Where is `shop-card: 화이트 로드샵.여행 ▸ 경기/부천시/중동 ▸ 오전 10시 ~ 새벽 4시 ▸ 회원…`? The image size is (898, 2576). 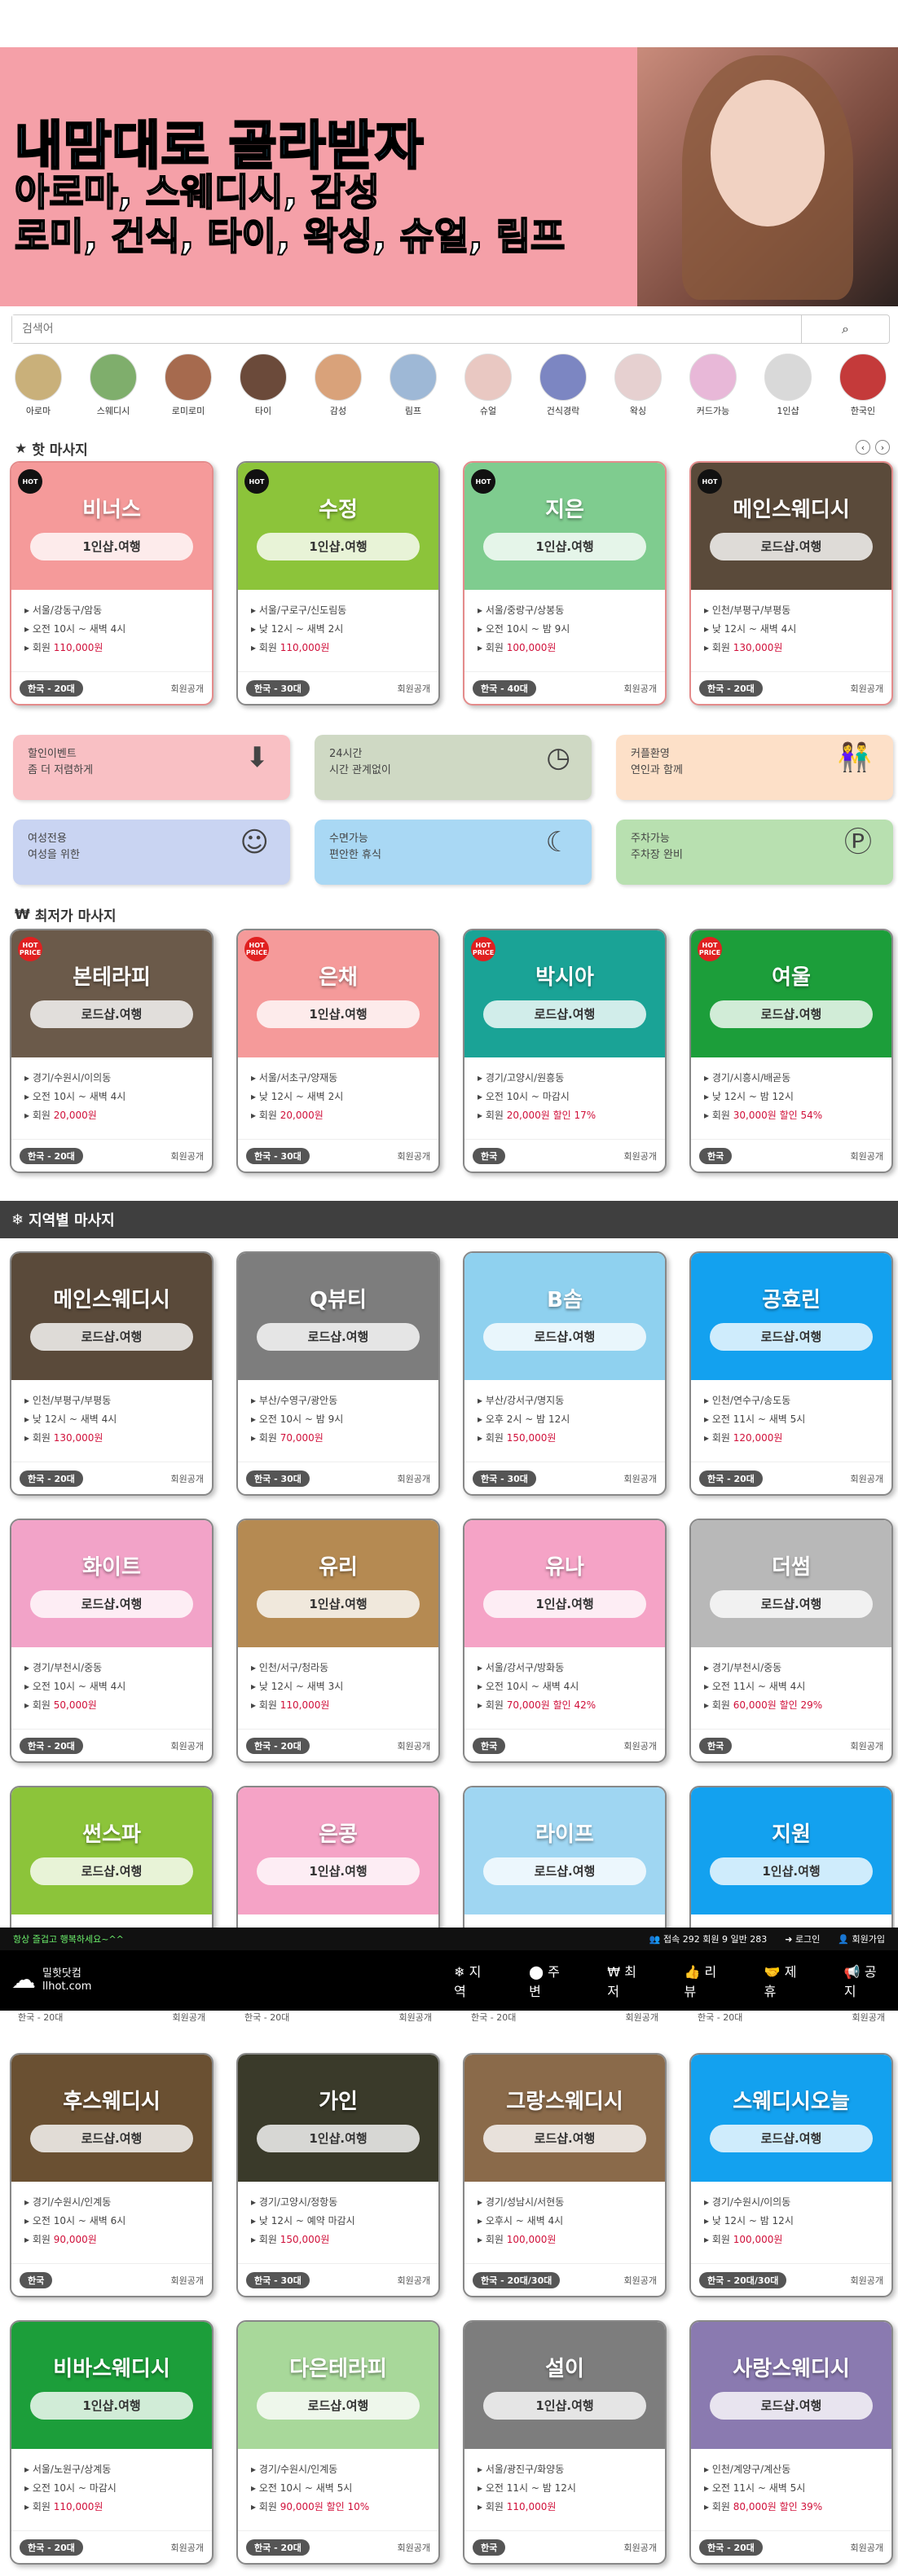 shop-card: 화이트 로드샵.여행 ▸ 경기/부천시/중동 ▸ 오전 10시 ~ 새벽 4시 ▸ 회원… is located at coordinates (112, 1641).